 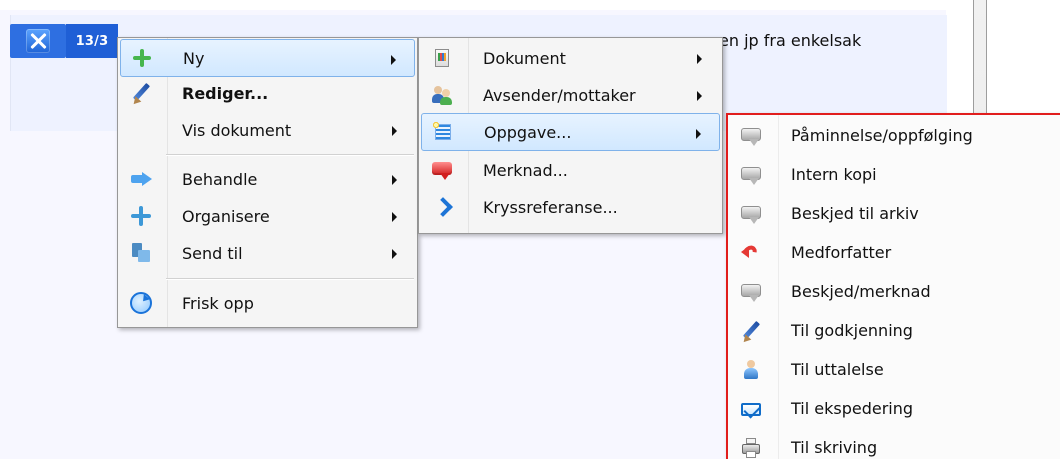 I want to click on menu-item-label: Til ekspedering, so click(x=852, y=408).